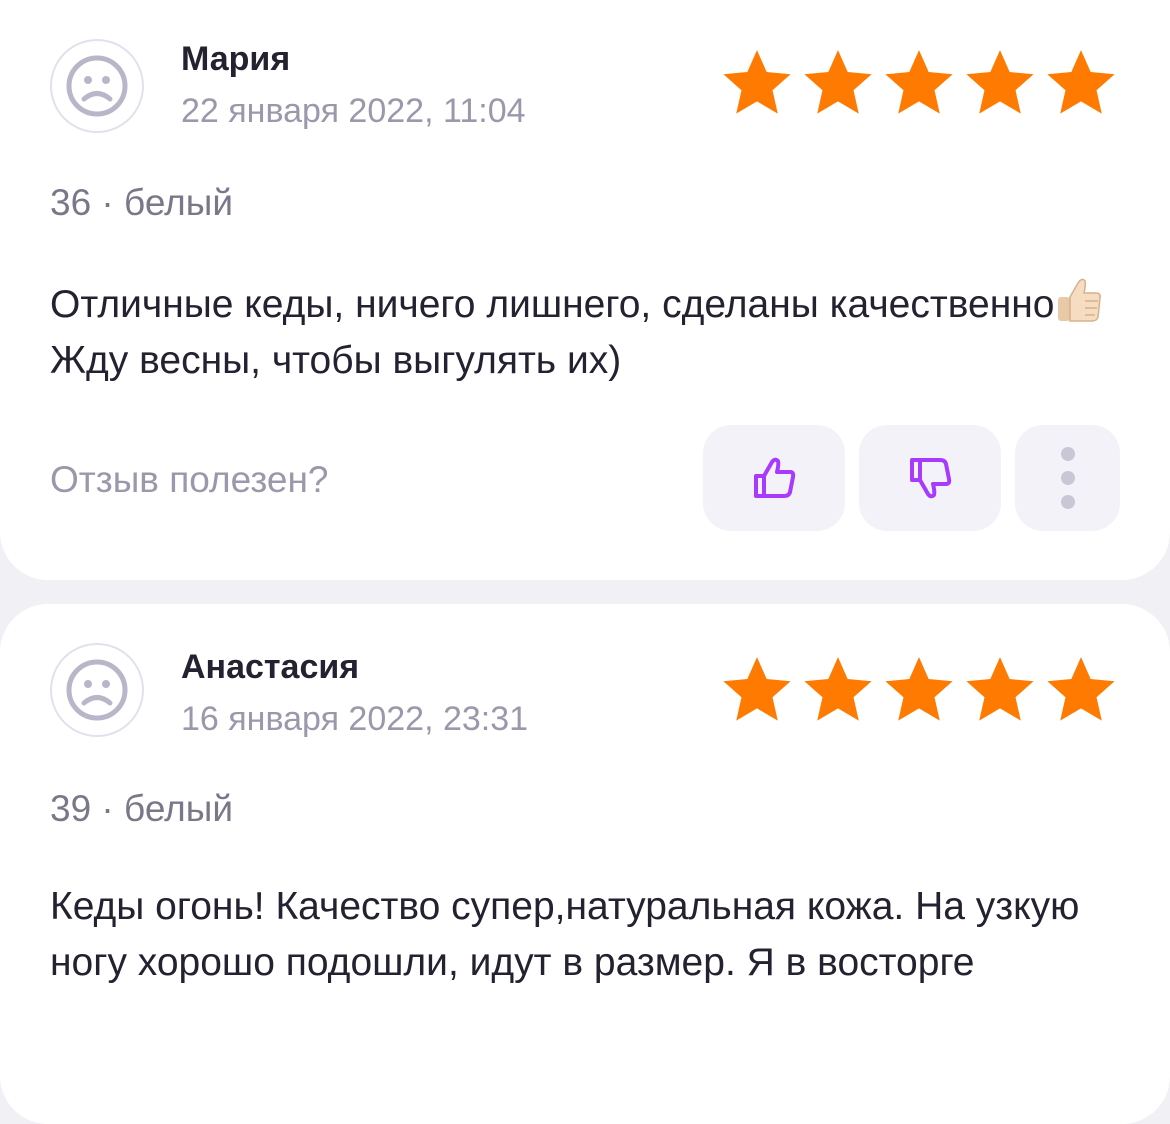 The height and width of the screenshot is (1124, 1170). I want to click on thumbs-down-icon, so click(931, 478).